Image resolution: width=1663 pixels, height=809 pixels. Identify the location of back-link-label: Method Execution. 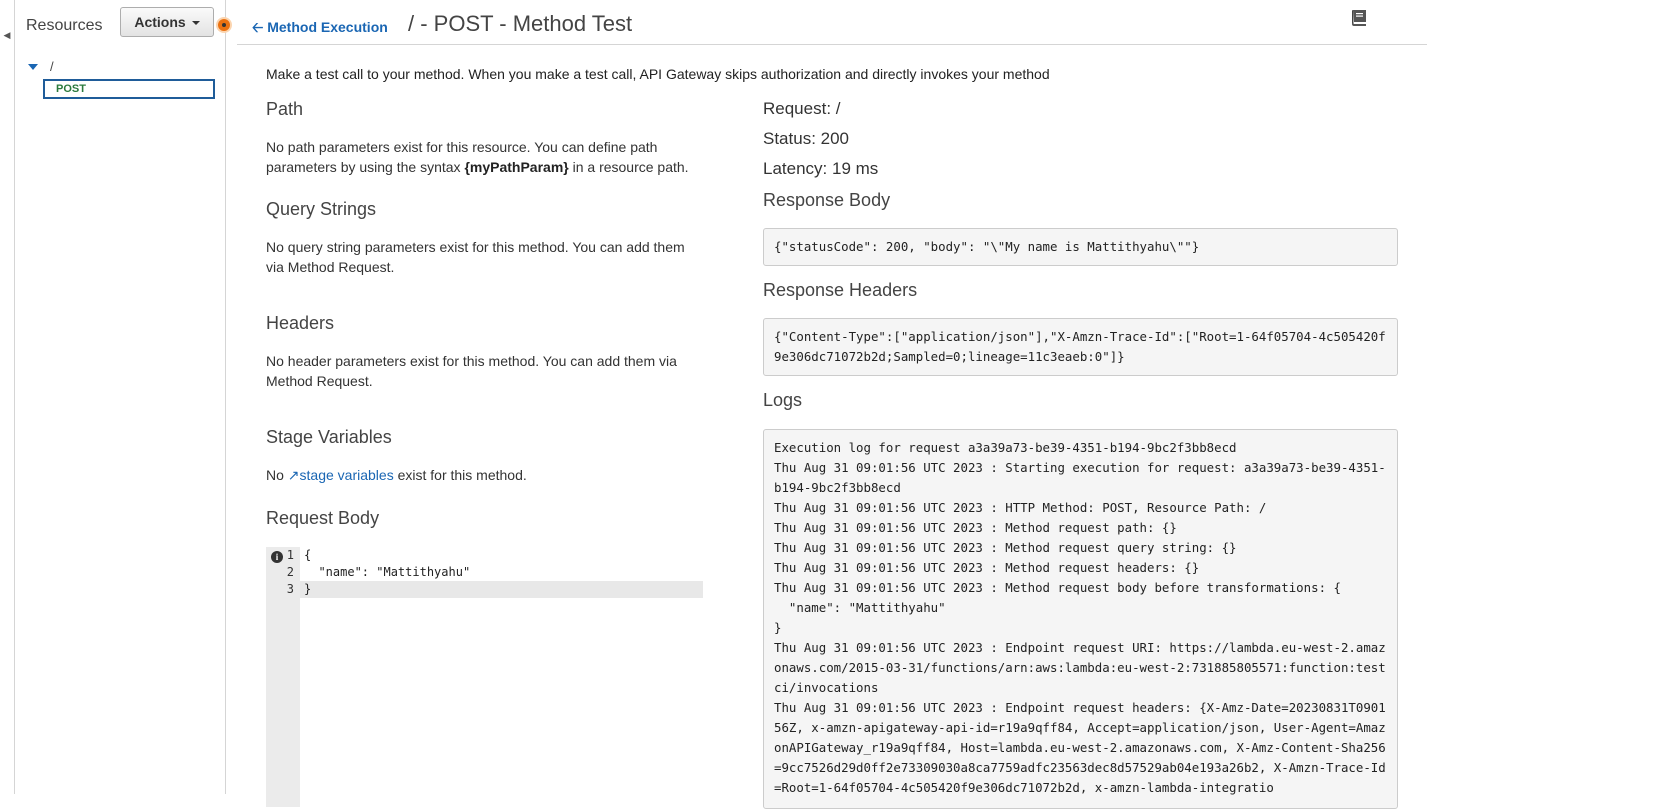
(327, 27).